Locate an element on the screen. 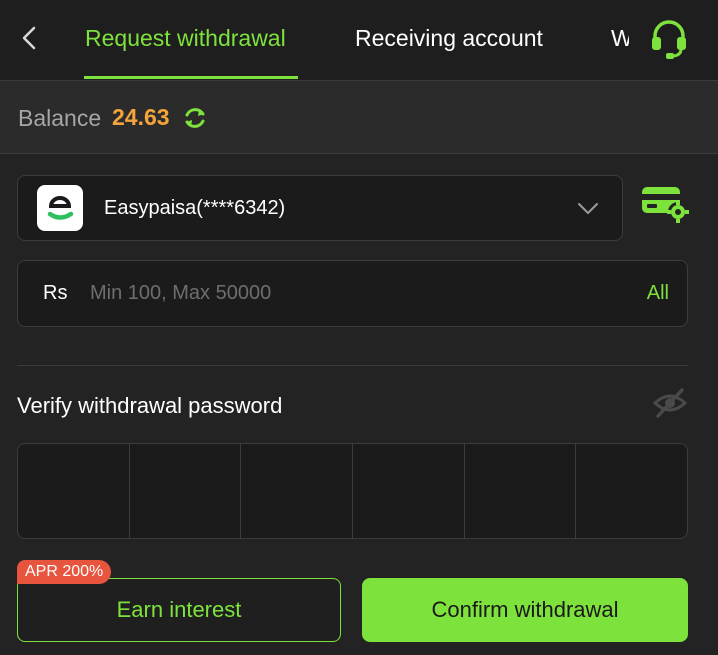  apr-badge: APR 200% is located at coordinates (64, 572).